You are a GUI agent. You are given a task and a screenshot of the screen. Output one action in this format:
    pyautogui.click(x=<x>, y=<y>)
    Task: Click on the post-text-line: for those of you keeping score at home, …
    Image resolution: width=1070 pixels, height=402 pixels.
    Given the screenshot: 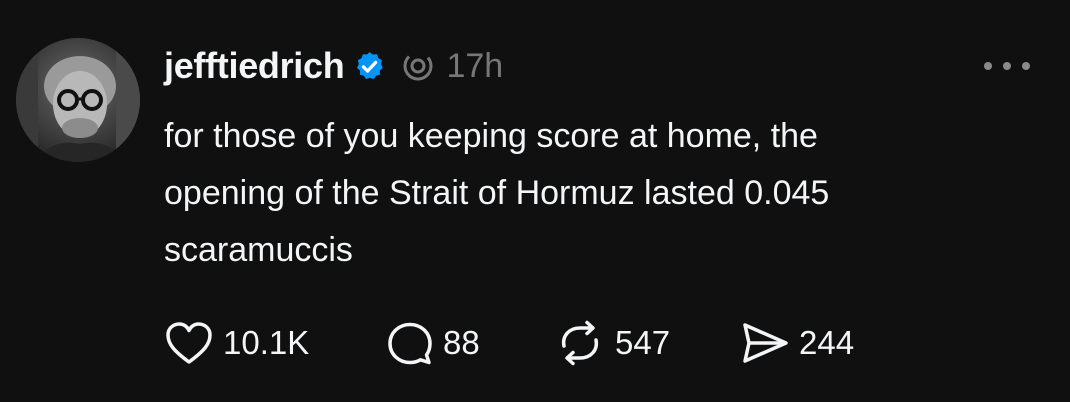 What is the action you would take?
    pyautogui.click(x=491, y=136)
    